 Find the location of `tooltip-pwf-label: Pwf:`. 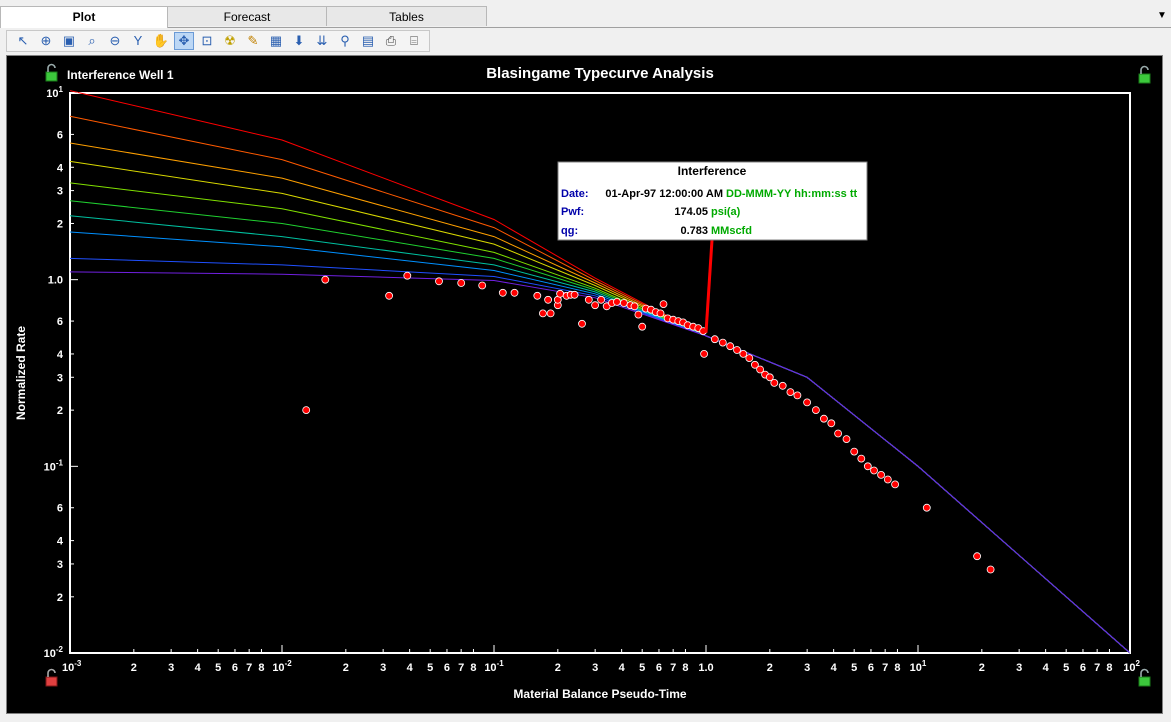

tooltip-pwf-label: Pwf: is located at coordinates (572, 212).